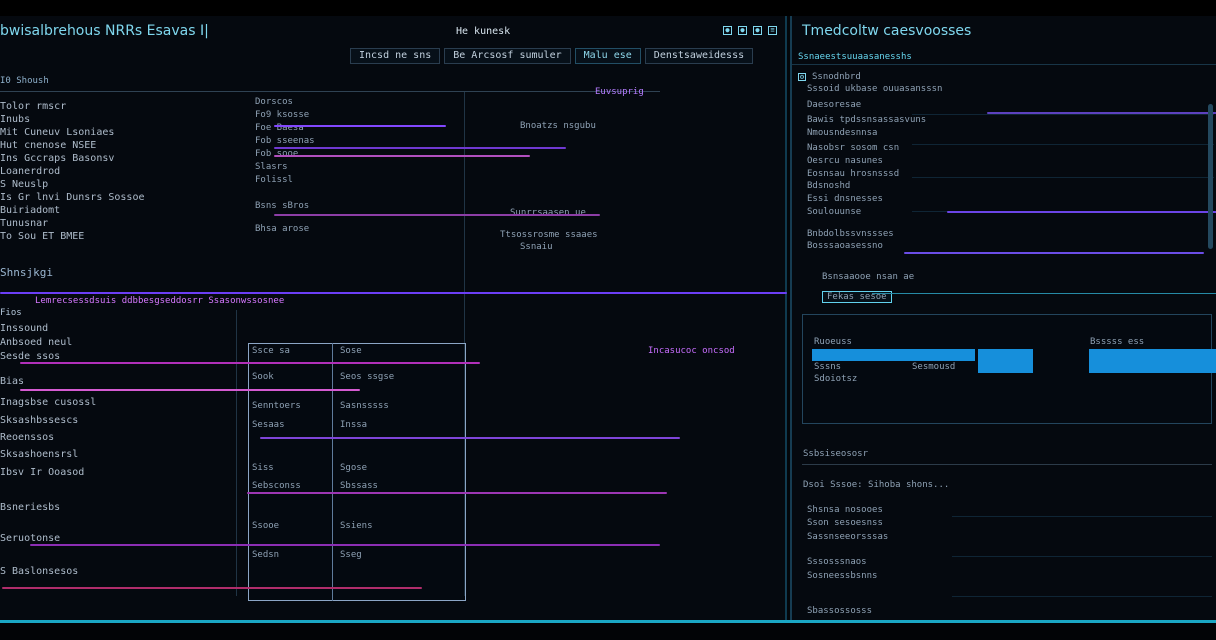  Describe the element at coordinates (772, 30) in the screenshot. I see `menu-icon: ≡` at that location.